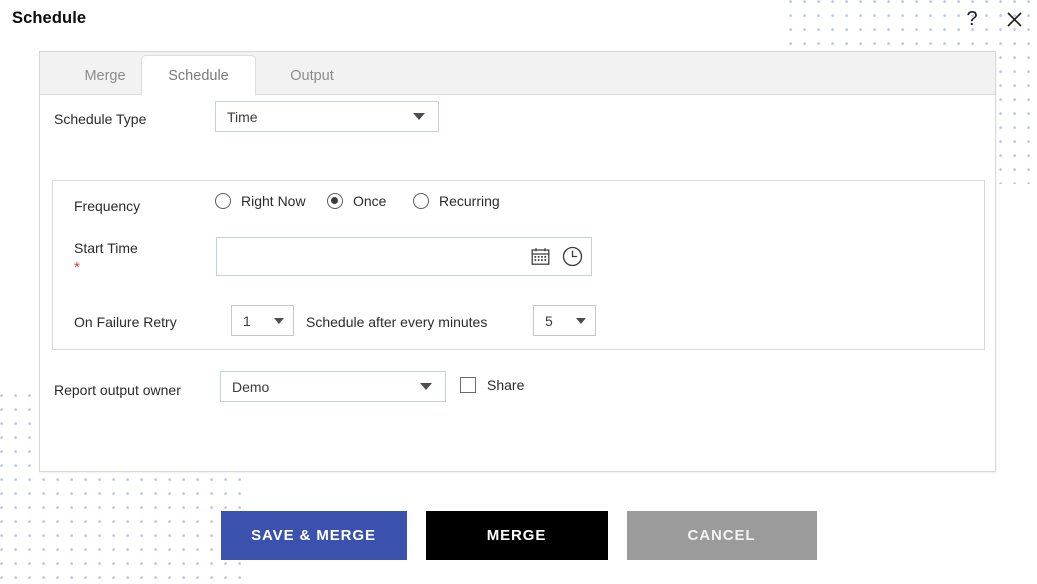  What do you see at coordinates (262, 320) in the screenshot?
I see `retry-count-select: 1` at bounding box center [262, 320].